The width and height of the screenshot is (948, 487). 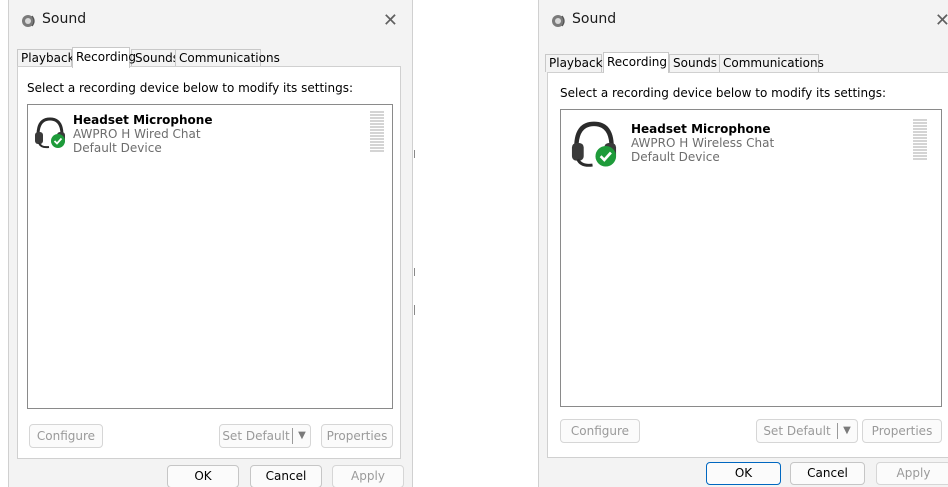 I want to click on device-description: AWPRO H Wired Chat, so click(x=137, y=134).